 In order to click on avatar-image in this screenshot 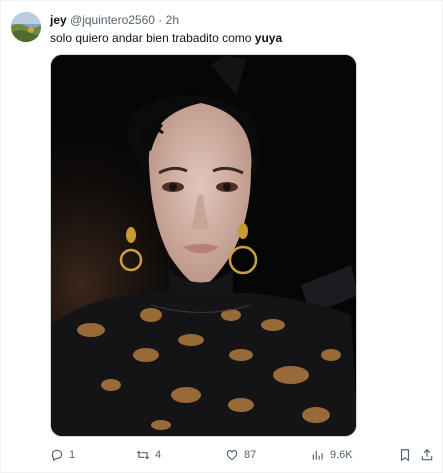, I will do `click(26, 27)`.